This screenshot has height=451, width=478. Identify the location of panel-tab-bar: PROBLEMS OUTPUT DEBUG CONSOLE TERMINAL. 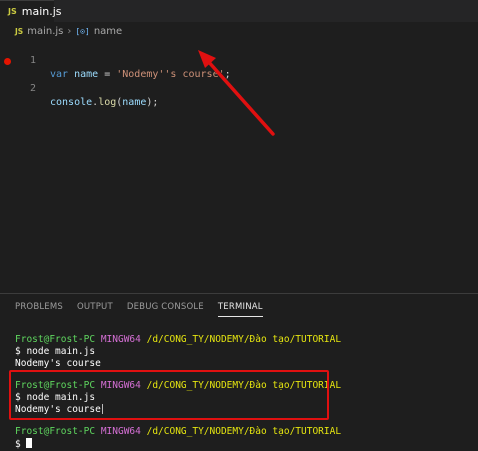
(239, 307).